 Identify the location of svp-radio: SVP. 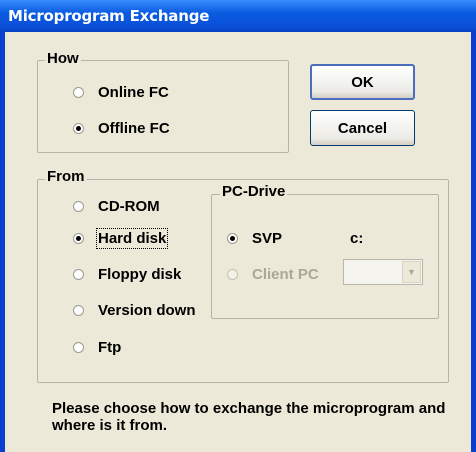
(254, 238).